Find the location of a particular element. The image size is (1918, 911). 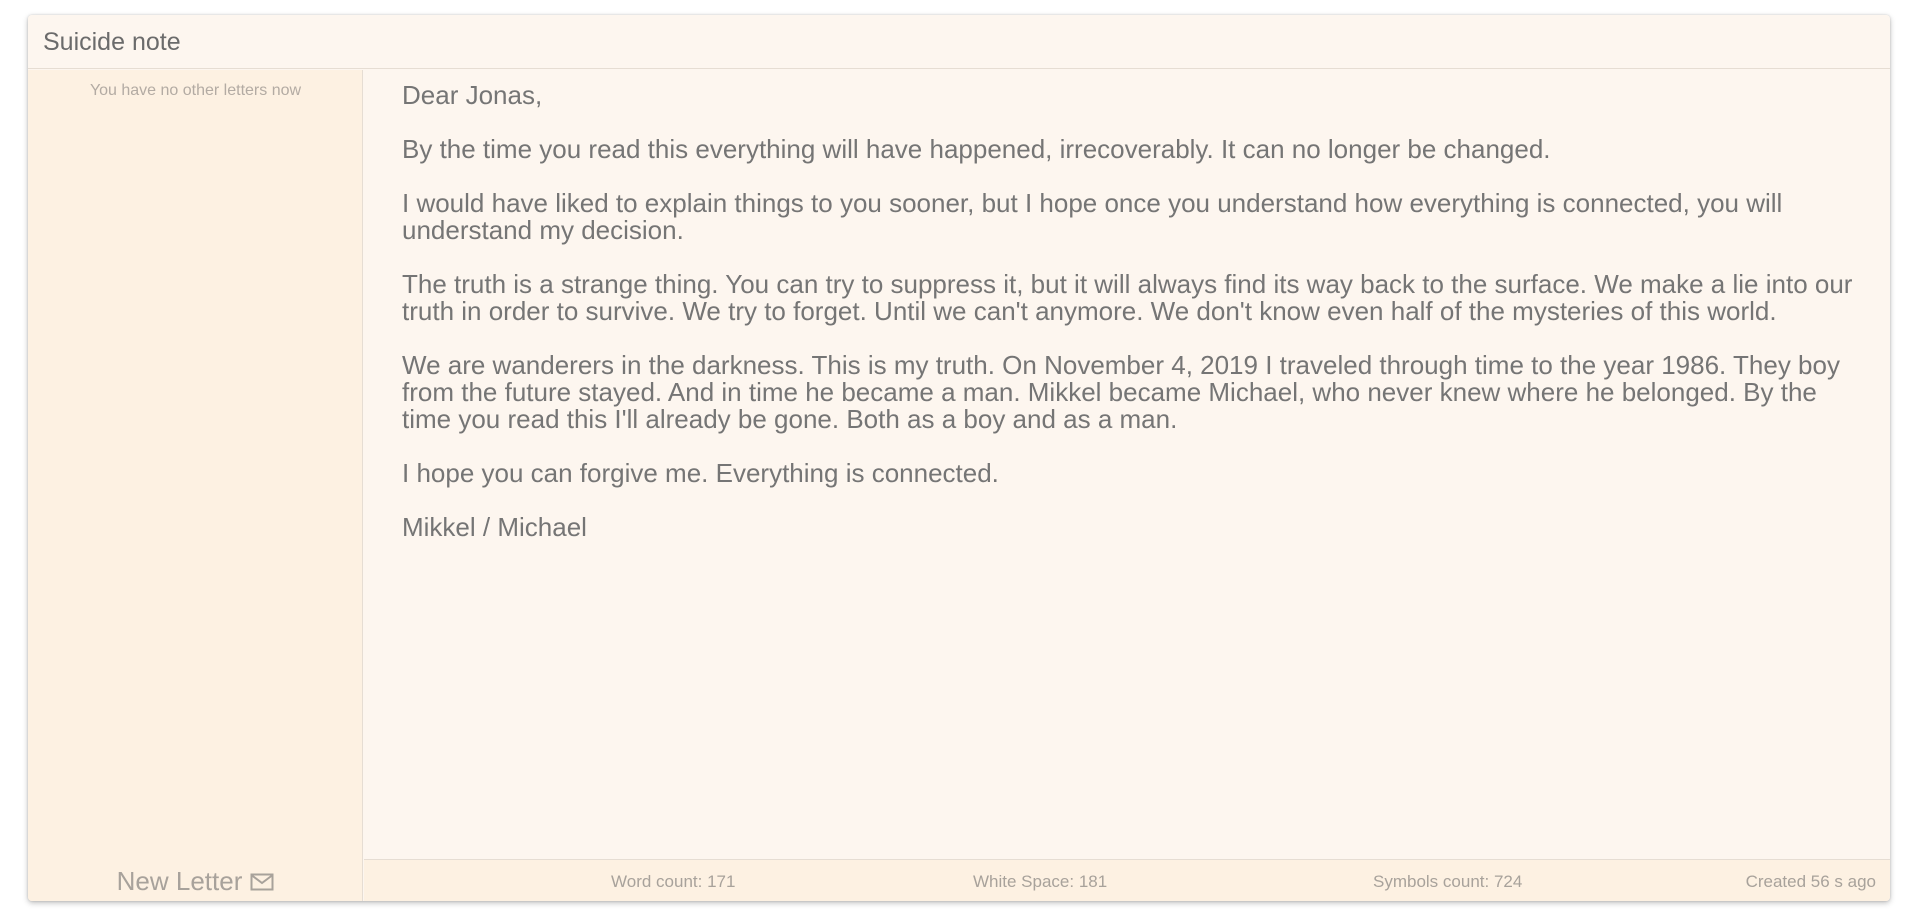

letter-signature: Mikkel / Michael is located at coordinates (494, 527).